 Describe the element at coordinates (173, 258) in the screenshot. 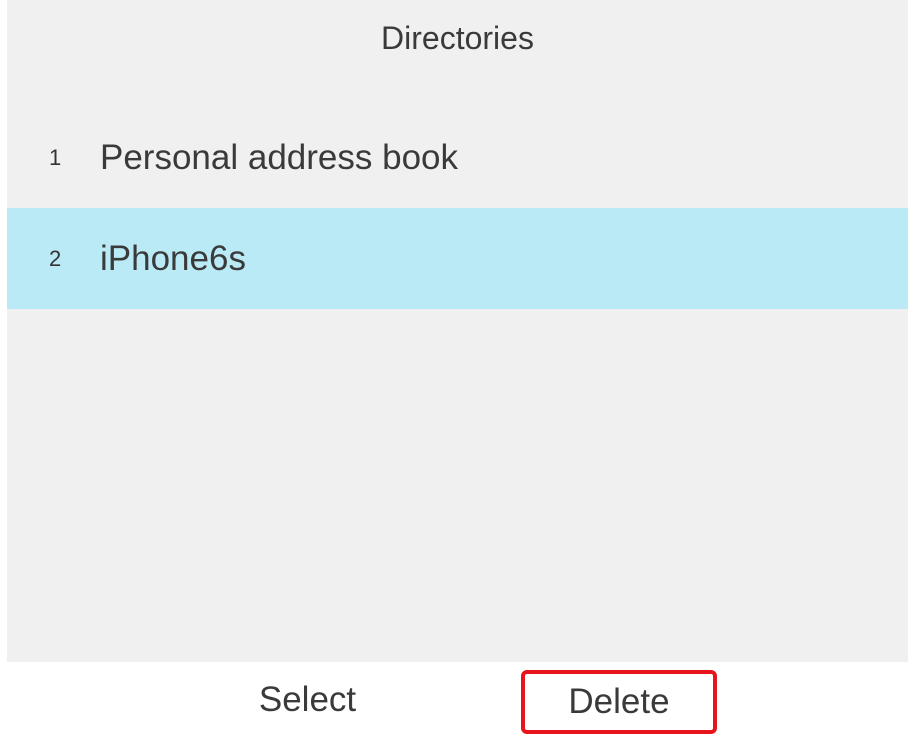

I see `list-item-label: iPhone6s` at that location.